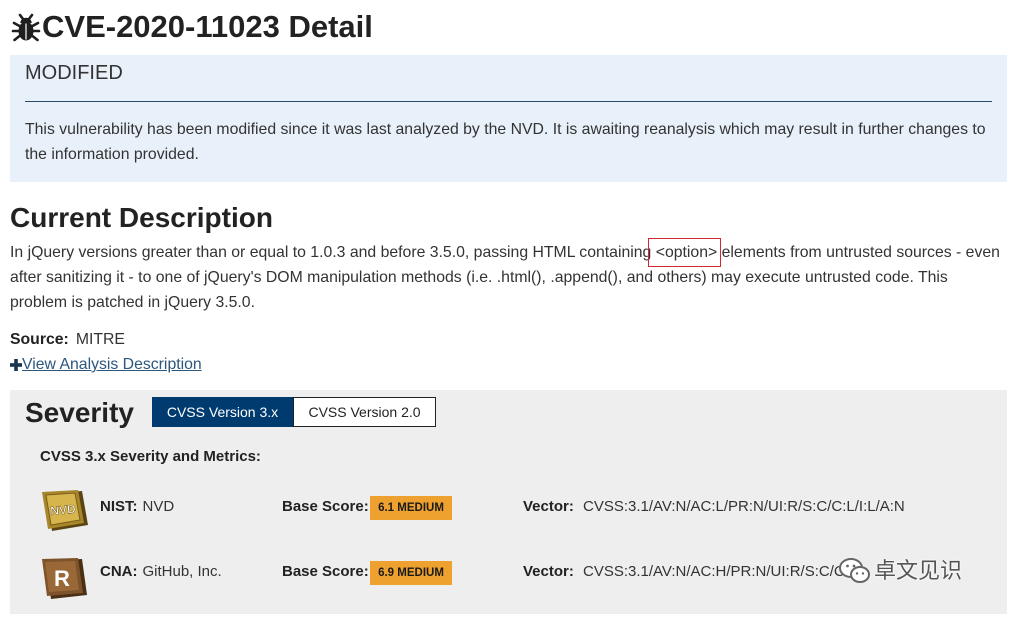 The height and width of the screenshot is (619, 1015). What do you see at coordinates (854, 570) in the screenshot?
I see `wechat-icon` at bounding box center [854, 570].